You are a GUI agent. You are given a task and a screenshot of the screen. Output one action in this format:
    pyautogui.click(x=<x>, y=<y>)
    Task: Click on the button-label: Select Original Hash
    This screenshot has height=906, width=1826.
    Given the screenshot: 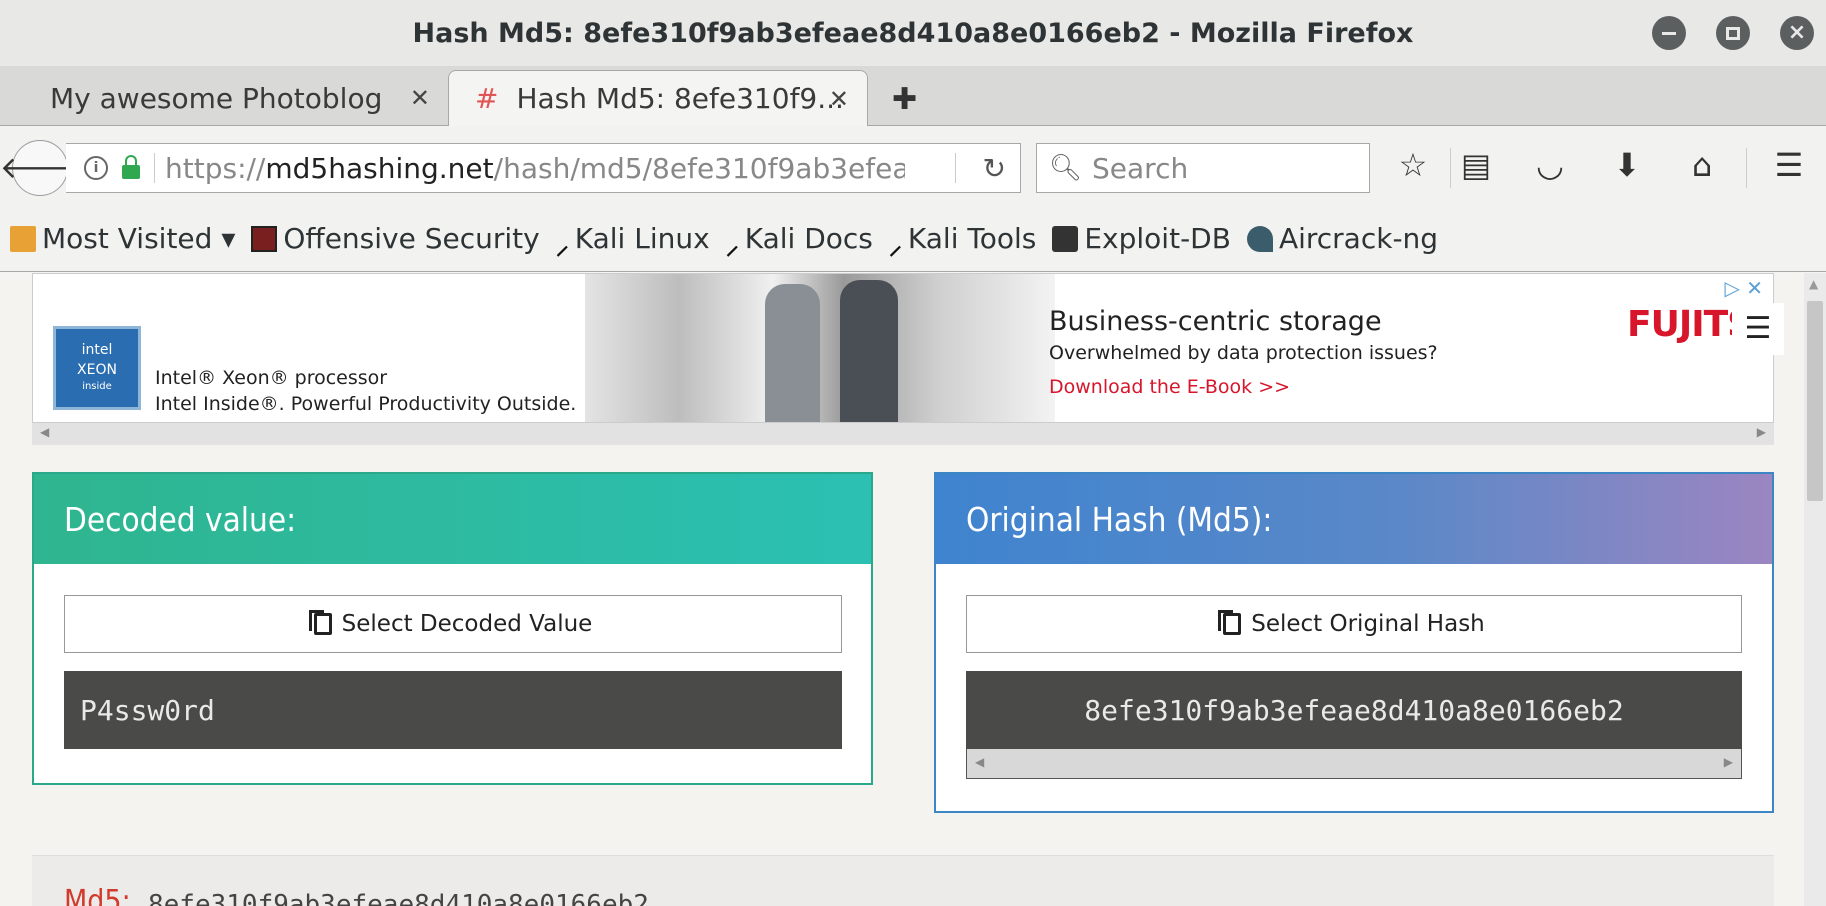 What is the action you would take?
    pyautogui.click(x=1368, y=624)
    